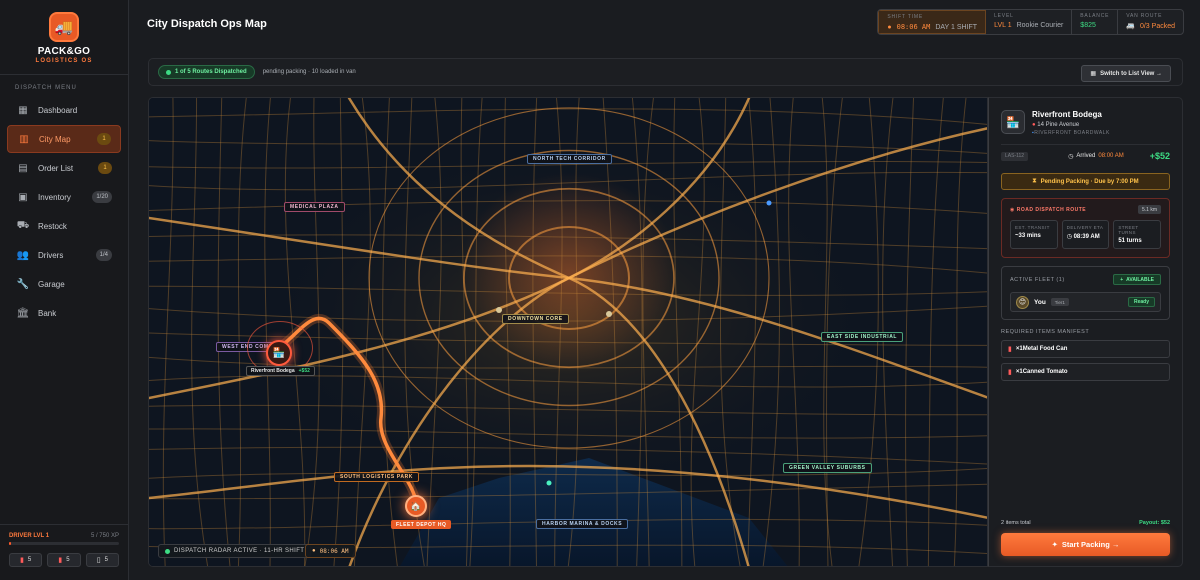  I want to click on van-logo-icon: 🚚, so click(64, 27).